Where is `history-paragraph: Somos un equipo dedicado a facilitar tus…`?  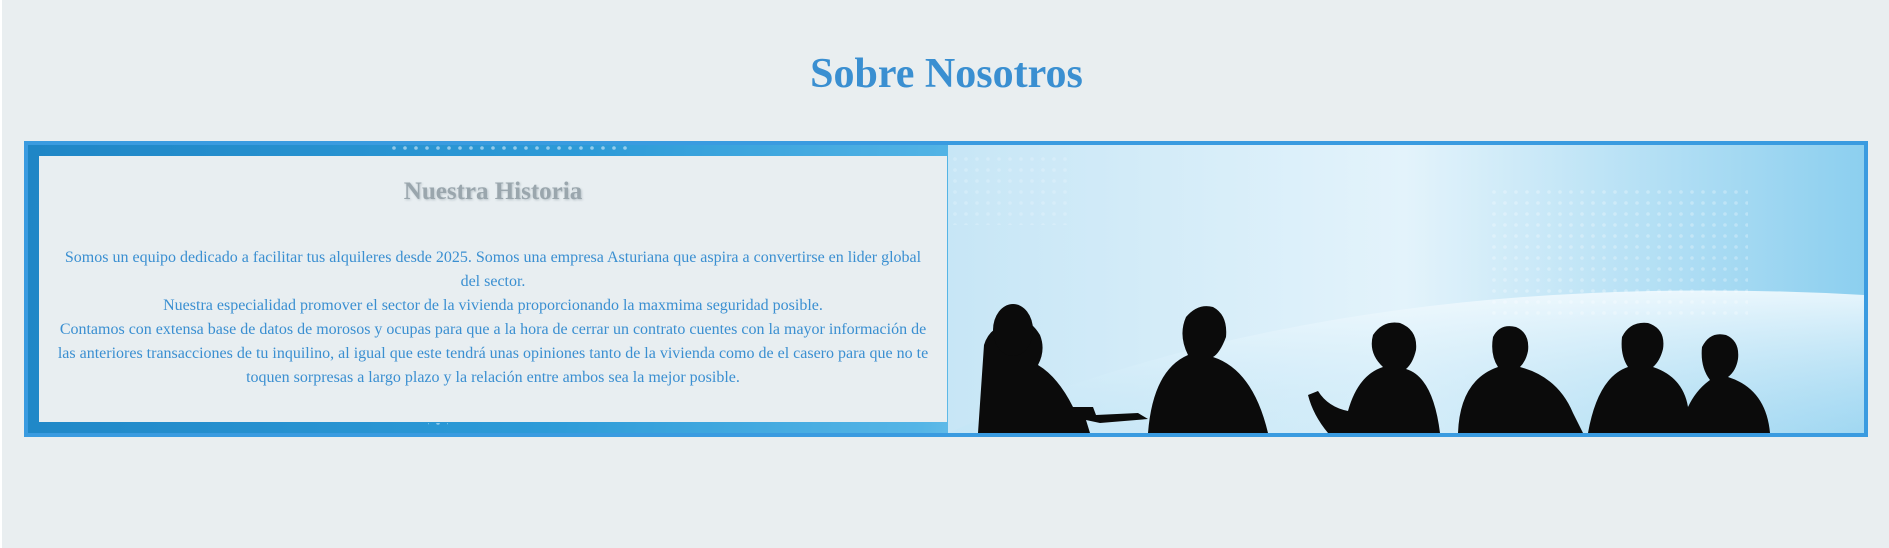
history-paragraph: Somos un equipo dedicado a facilitar tus… is located at coordinates (493, 269).